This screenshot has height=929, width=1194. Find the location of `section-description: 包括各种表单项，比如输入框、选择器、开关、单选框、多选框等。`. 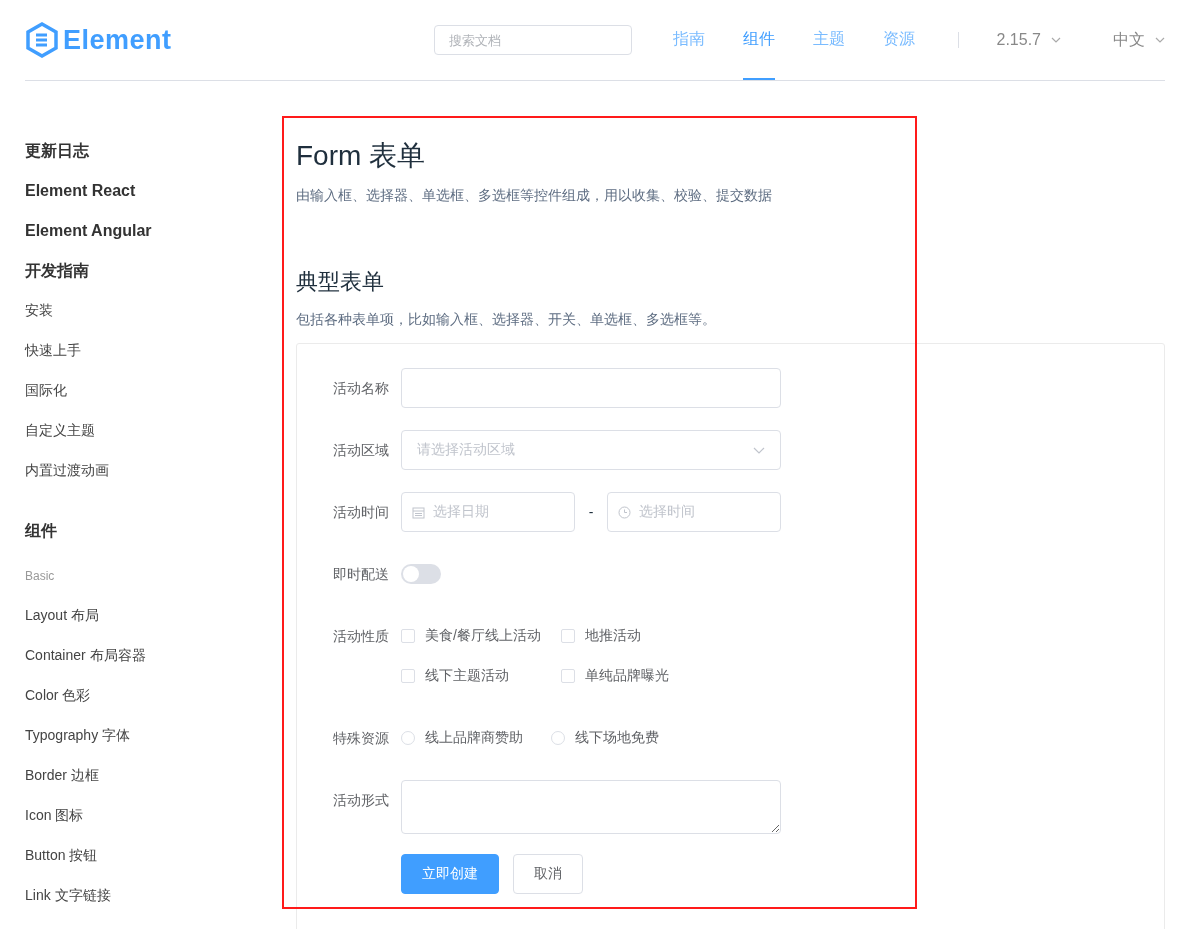

section-description: 包括各种表单项，比如输入框、选择器、开关、单选框、多选框等。 is located at coordinates (506, 320).